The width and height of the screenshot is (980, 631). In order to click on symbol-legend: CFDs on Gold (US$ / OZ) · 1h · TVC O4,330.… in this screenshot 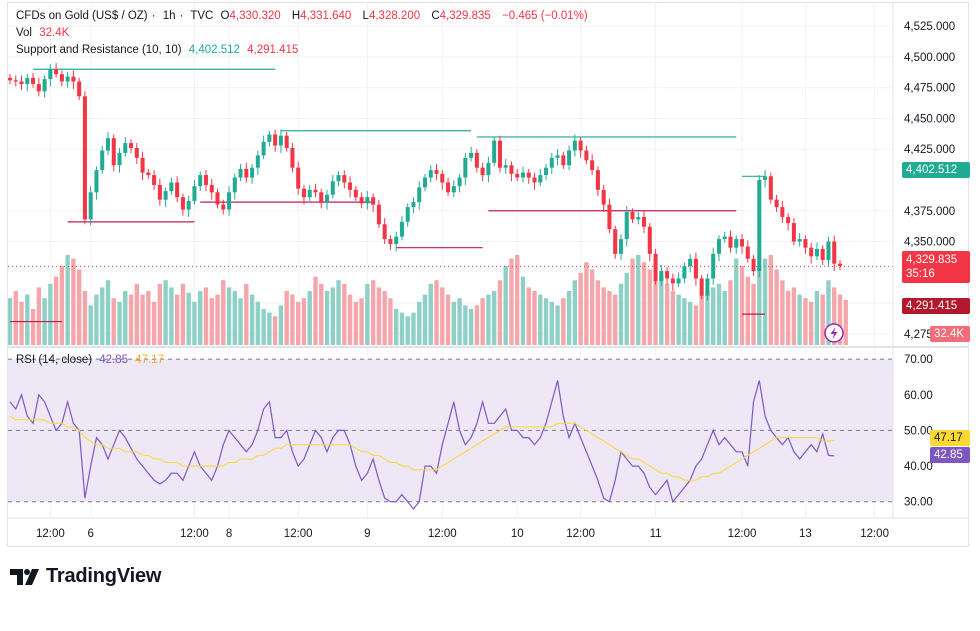, I will do `click(304, 16)`.